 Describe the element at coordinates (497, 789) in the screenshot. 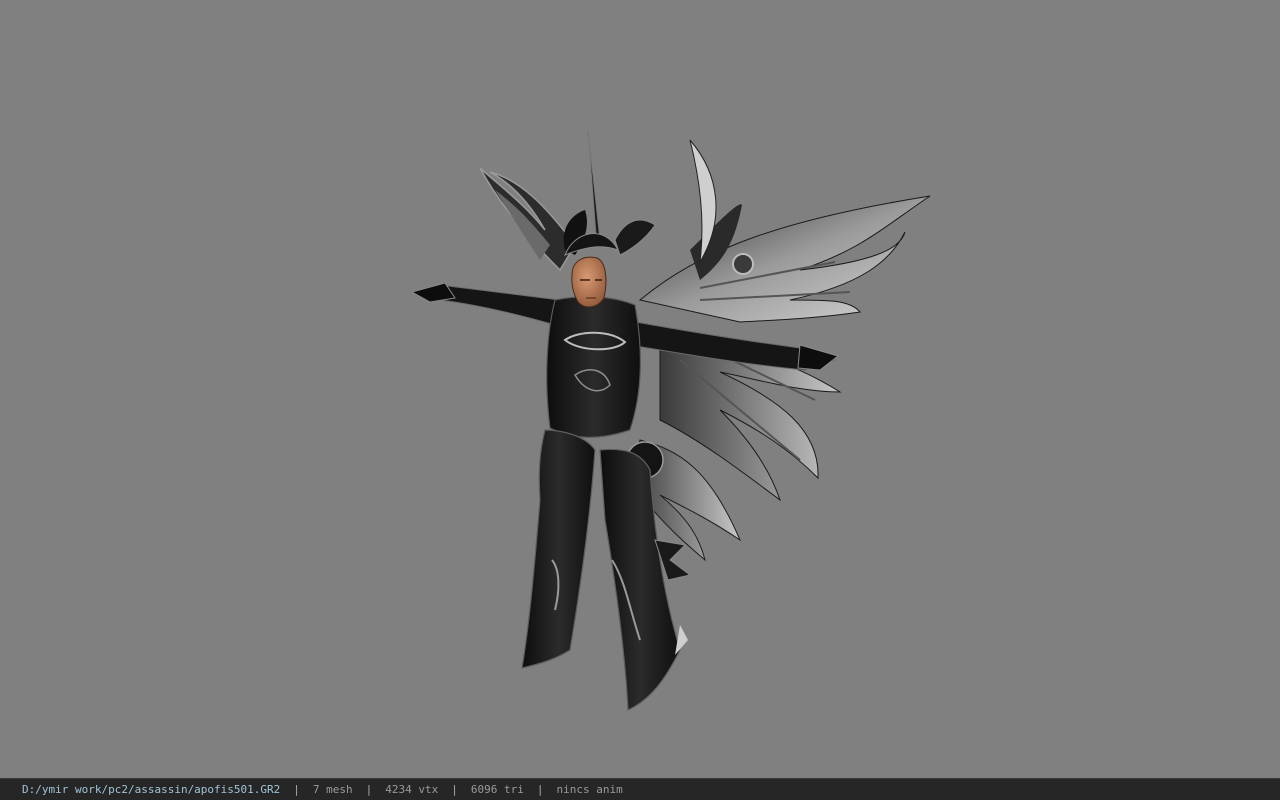

I see `triangle-count: 6096 tri` at that location.